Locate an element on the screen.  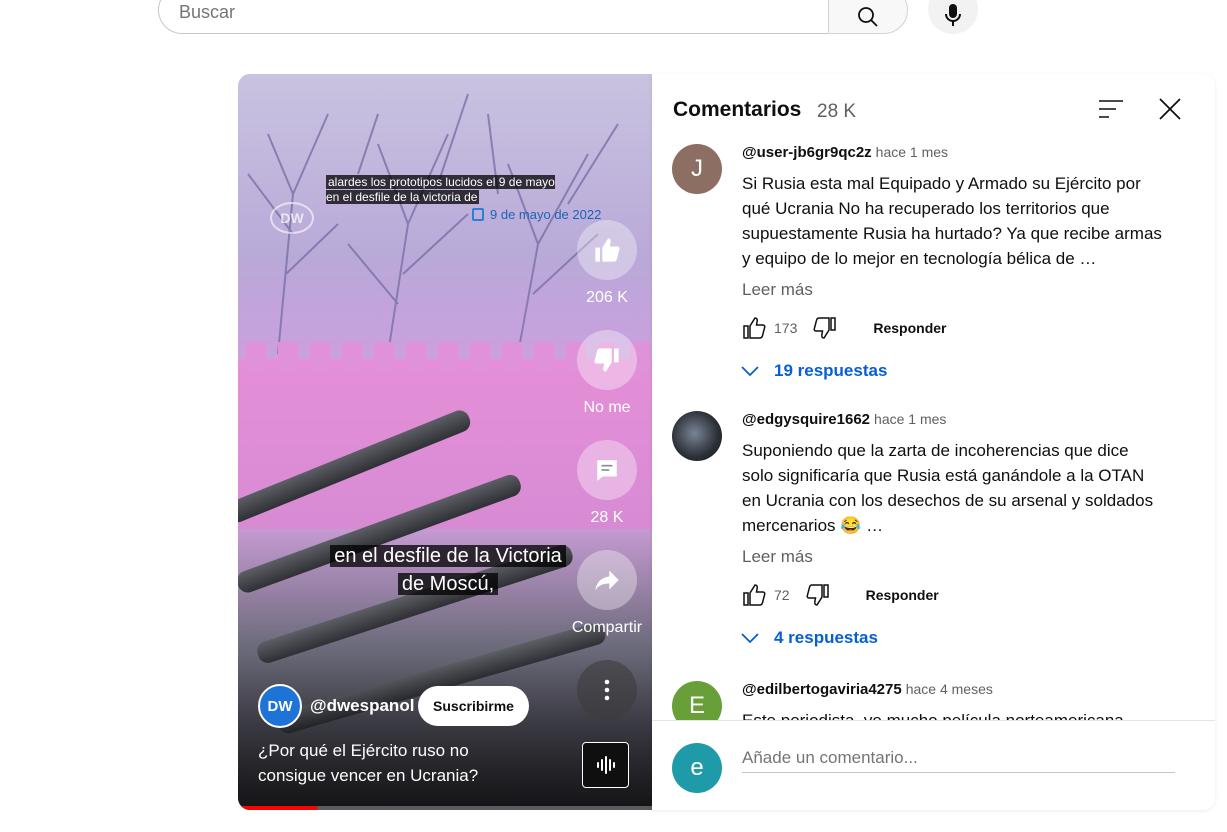
comment-like-count: 72 is located at coordinates (782, 595).